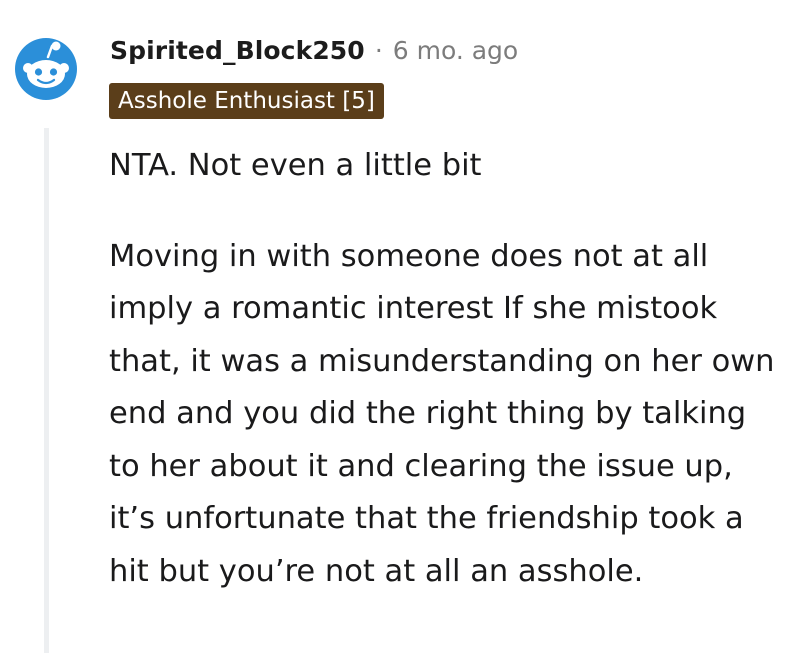 Image resolution: width=800 pixels, height=653 pixels. Describe the element at coordinates (246, 101) in the screenshot. I see `user-flair: Asshole Enthusiast [5]` at that location.